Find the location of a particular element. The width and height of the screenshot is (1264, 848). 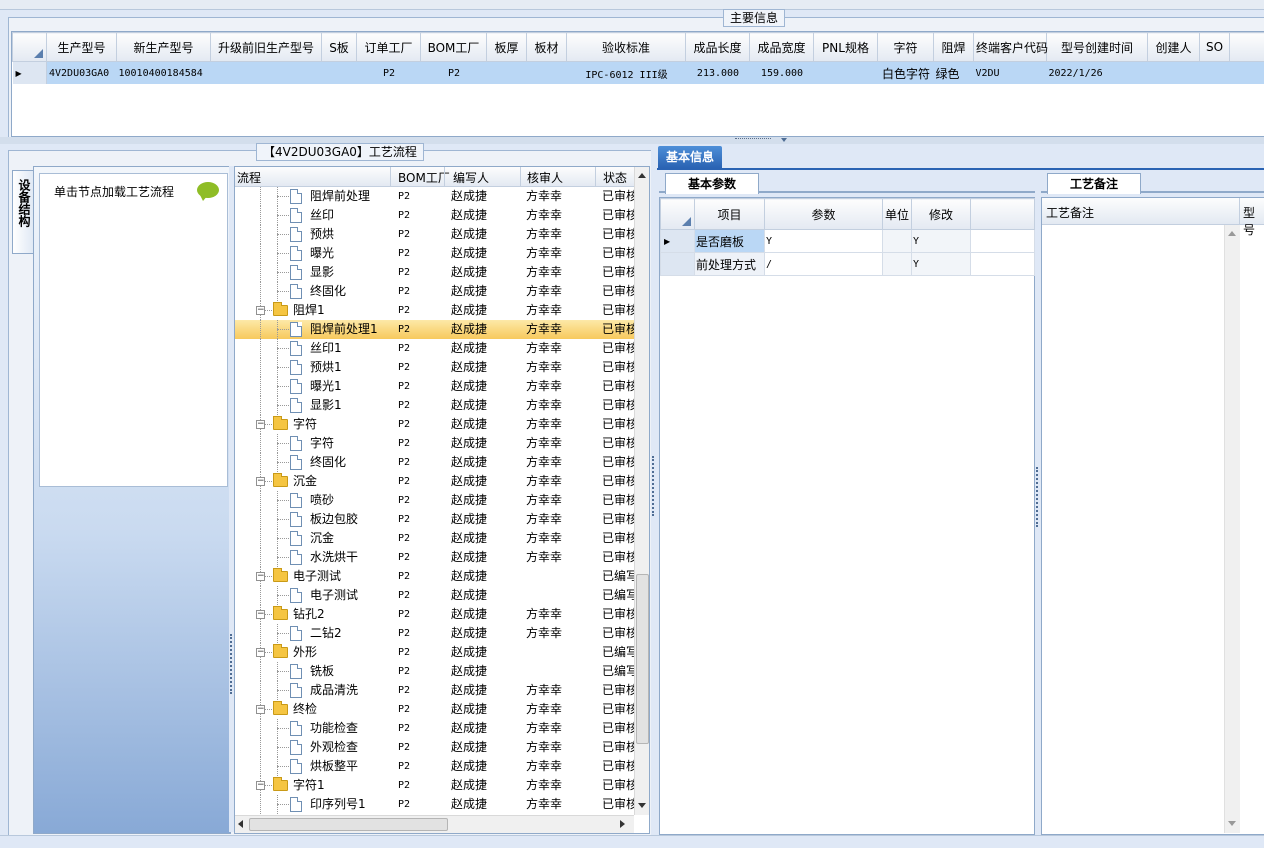

main-cell: IPC-6012 III级 is located at coordinates (626, 73).